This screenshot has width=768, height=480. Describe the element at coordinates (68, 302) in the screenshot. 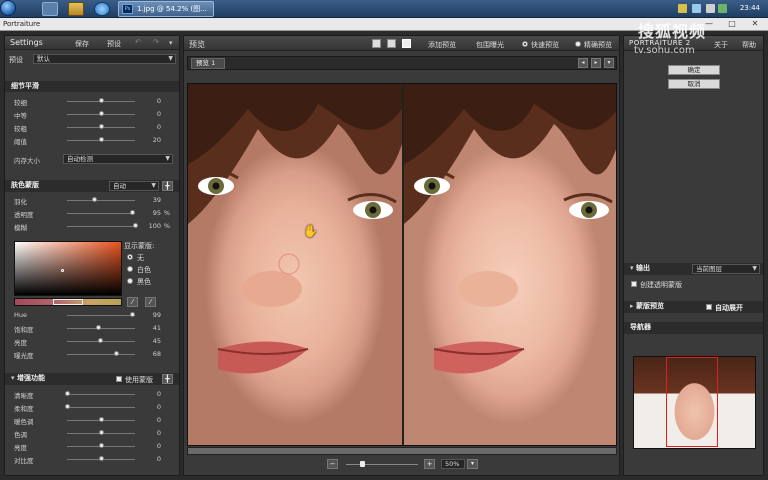

I see `hue-range-bar` at that location.